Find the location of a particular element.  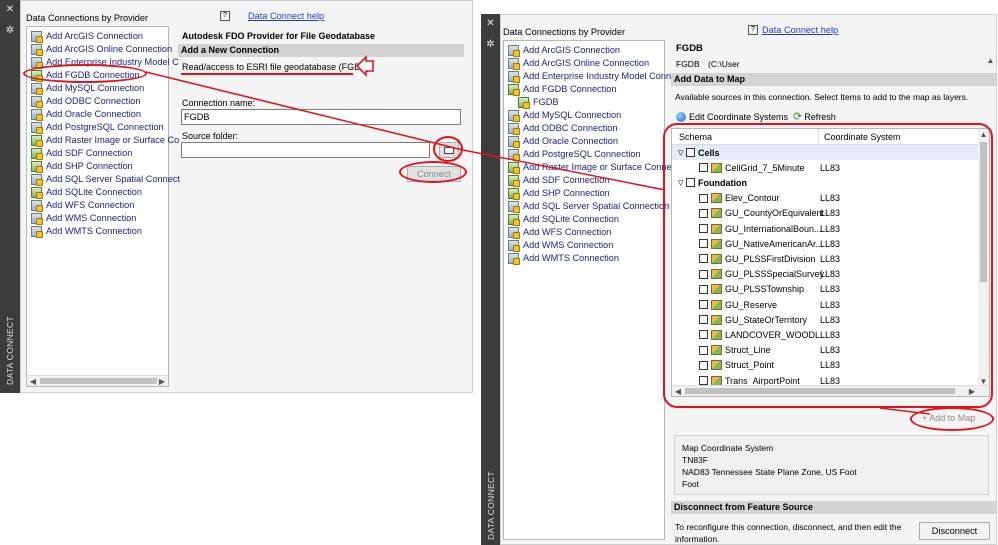

highlight-underline-description is located at coordinates (267, 74).